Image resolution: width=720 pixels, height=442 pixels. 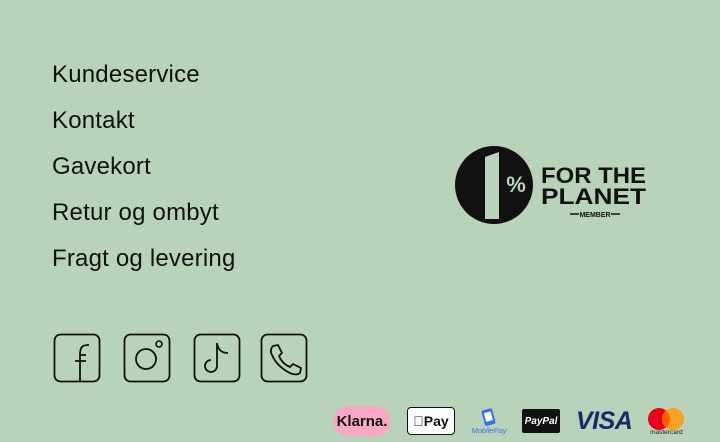 What do you see at coordinates (431, 421) in the screenshot?
I see `apple-pay-logo: Pay` at bounding box center [431, 421].